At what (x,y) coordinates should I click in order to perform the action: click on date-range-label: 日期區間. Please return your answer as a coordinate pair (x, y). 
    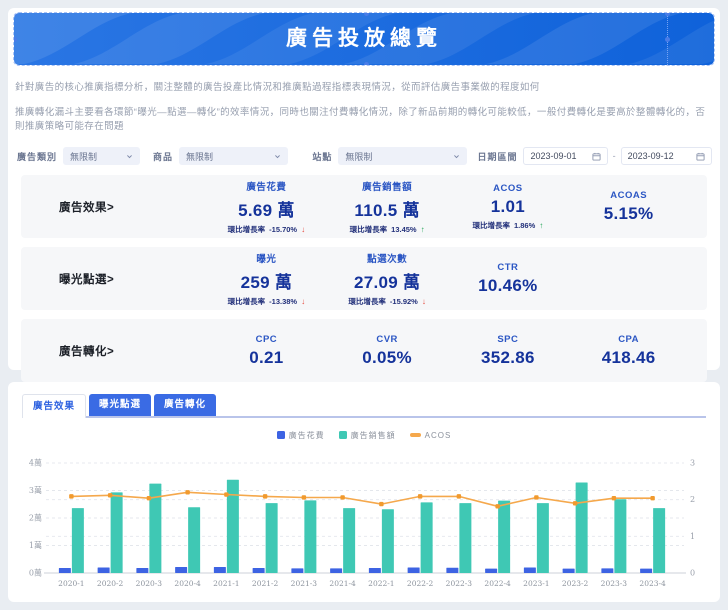
    Looking at the image, I should click on (497, 156).